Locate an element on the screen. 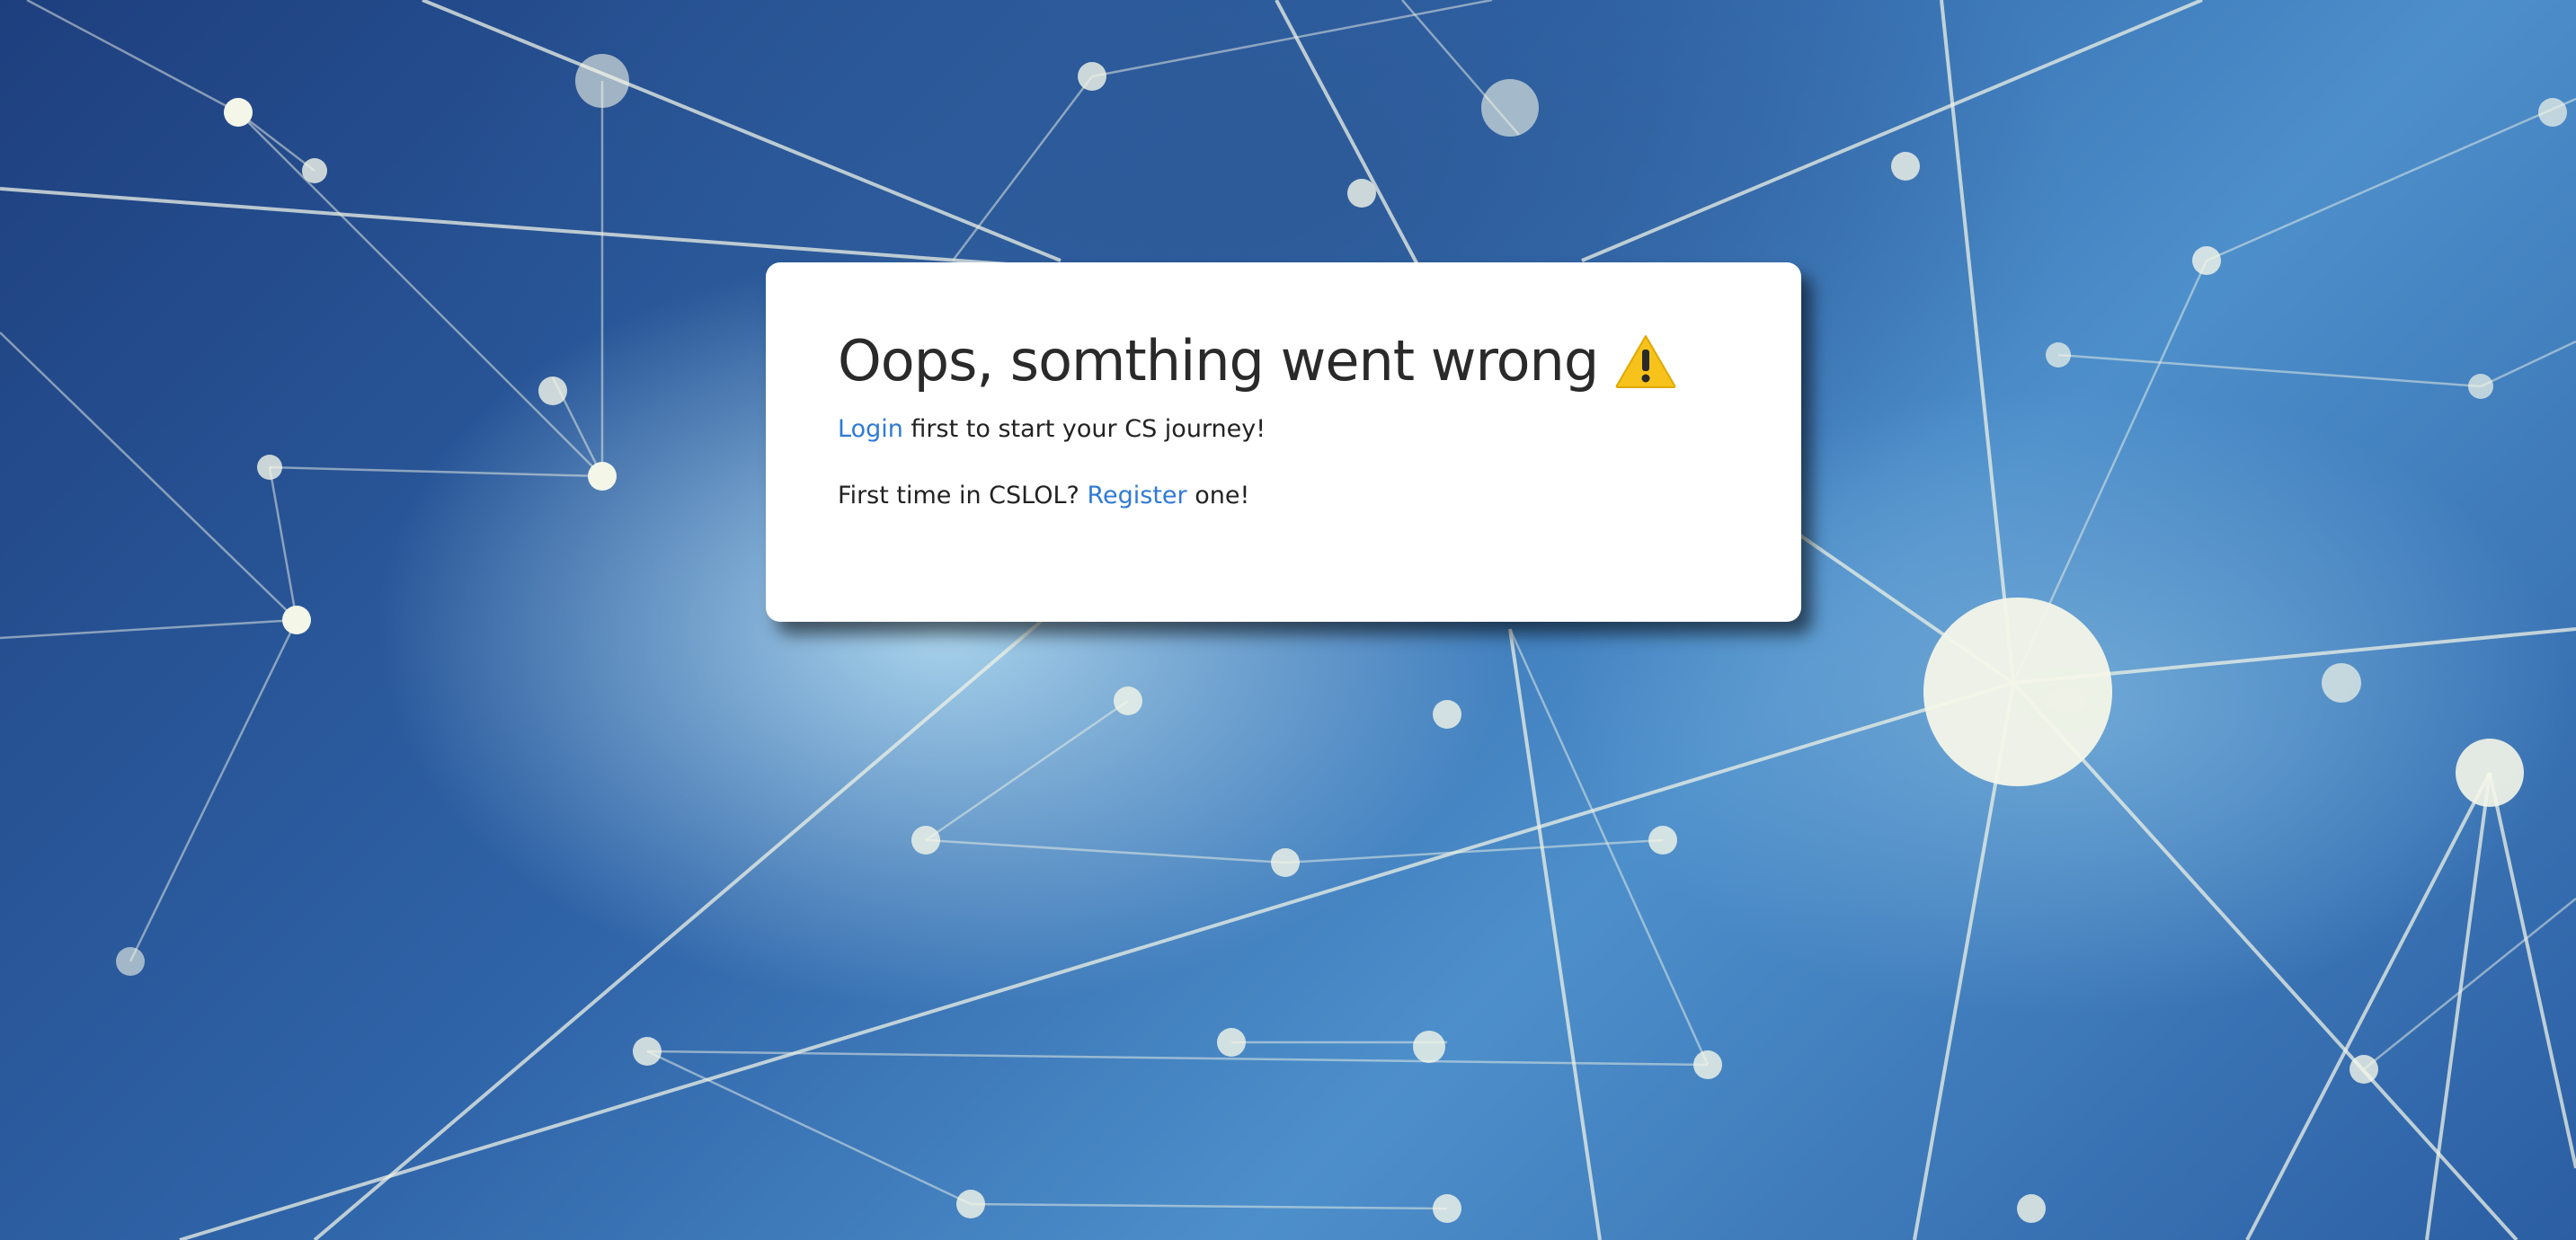 The image size is (2576, 1240). register-message: First time in CSLOL? Register one! is located at coordinates (1283, 496).